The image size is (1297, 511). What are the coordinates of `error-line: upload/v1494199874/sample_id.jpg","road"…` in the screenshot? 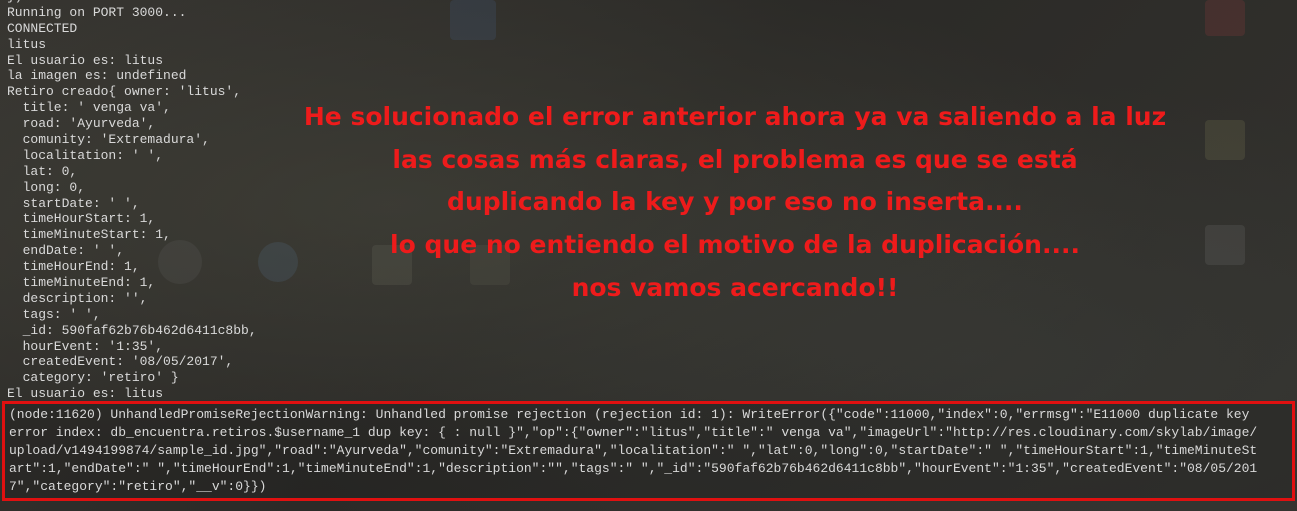 It's located at (633, 450).